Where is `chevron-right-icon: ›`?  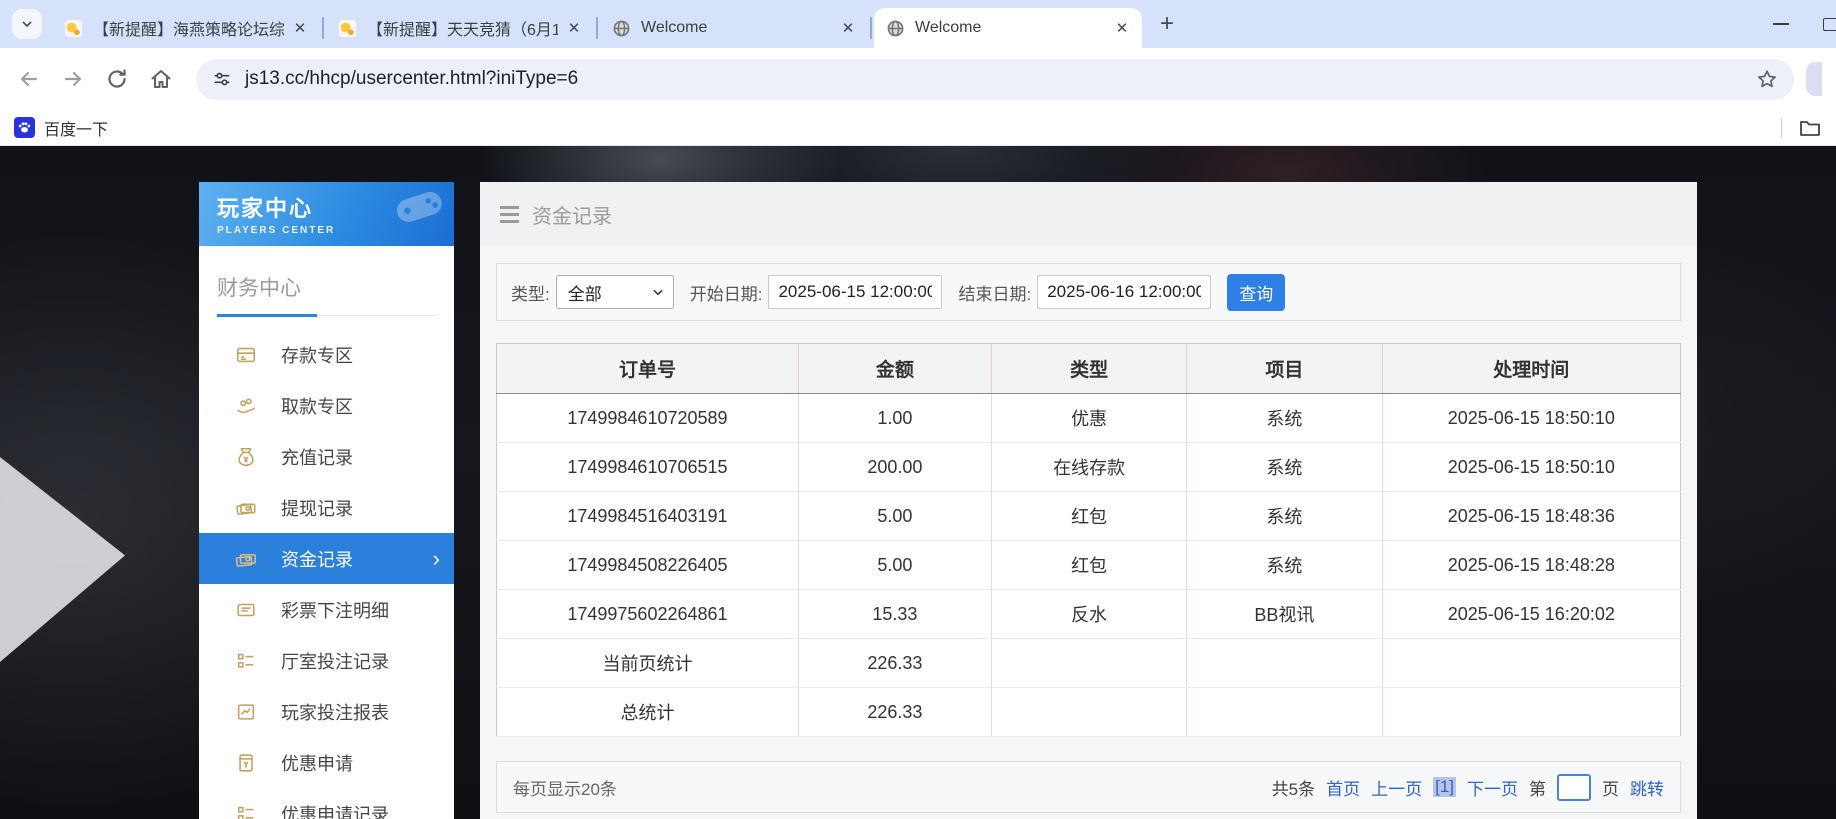 chevron-right-icon: › is located at coordinates (436, 558).